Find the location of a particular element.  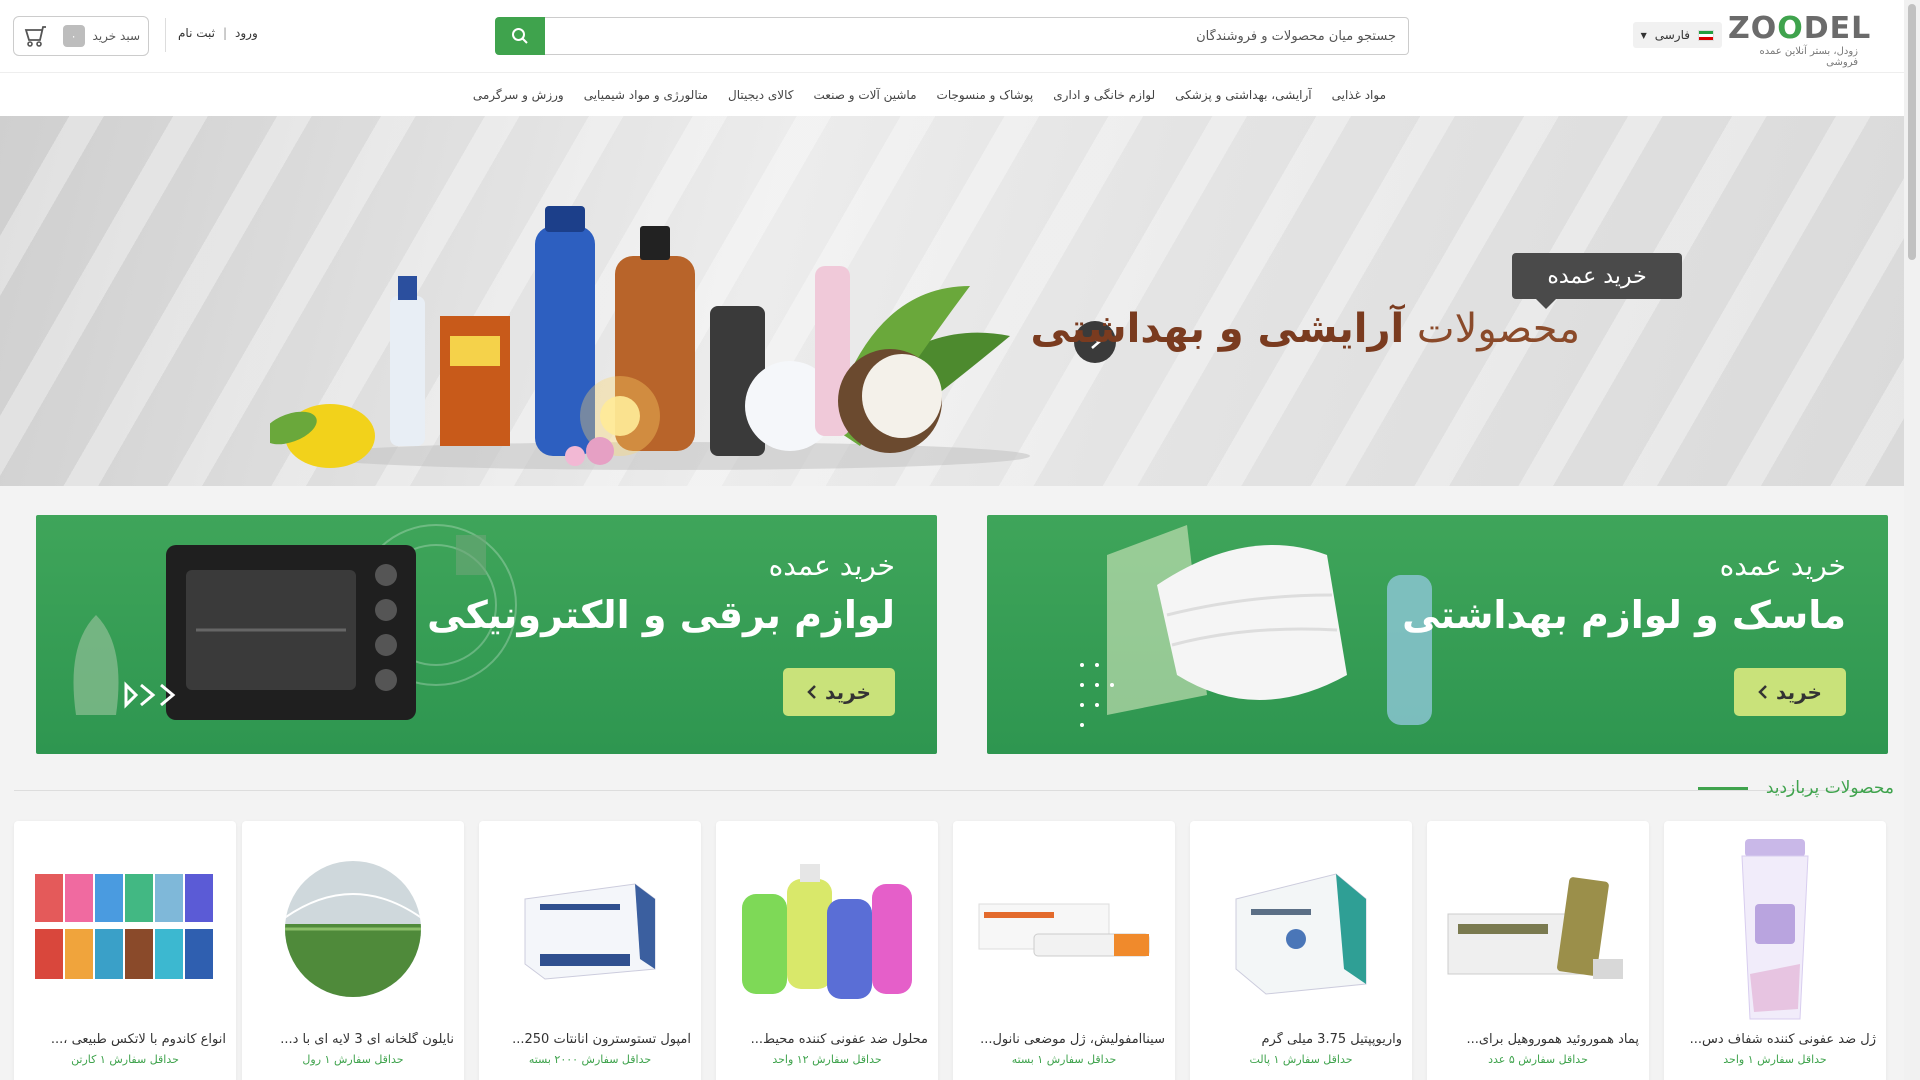

product-min-order: حداقل سفارش ۱ پالت is located at coordinates (1301, 1059).